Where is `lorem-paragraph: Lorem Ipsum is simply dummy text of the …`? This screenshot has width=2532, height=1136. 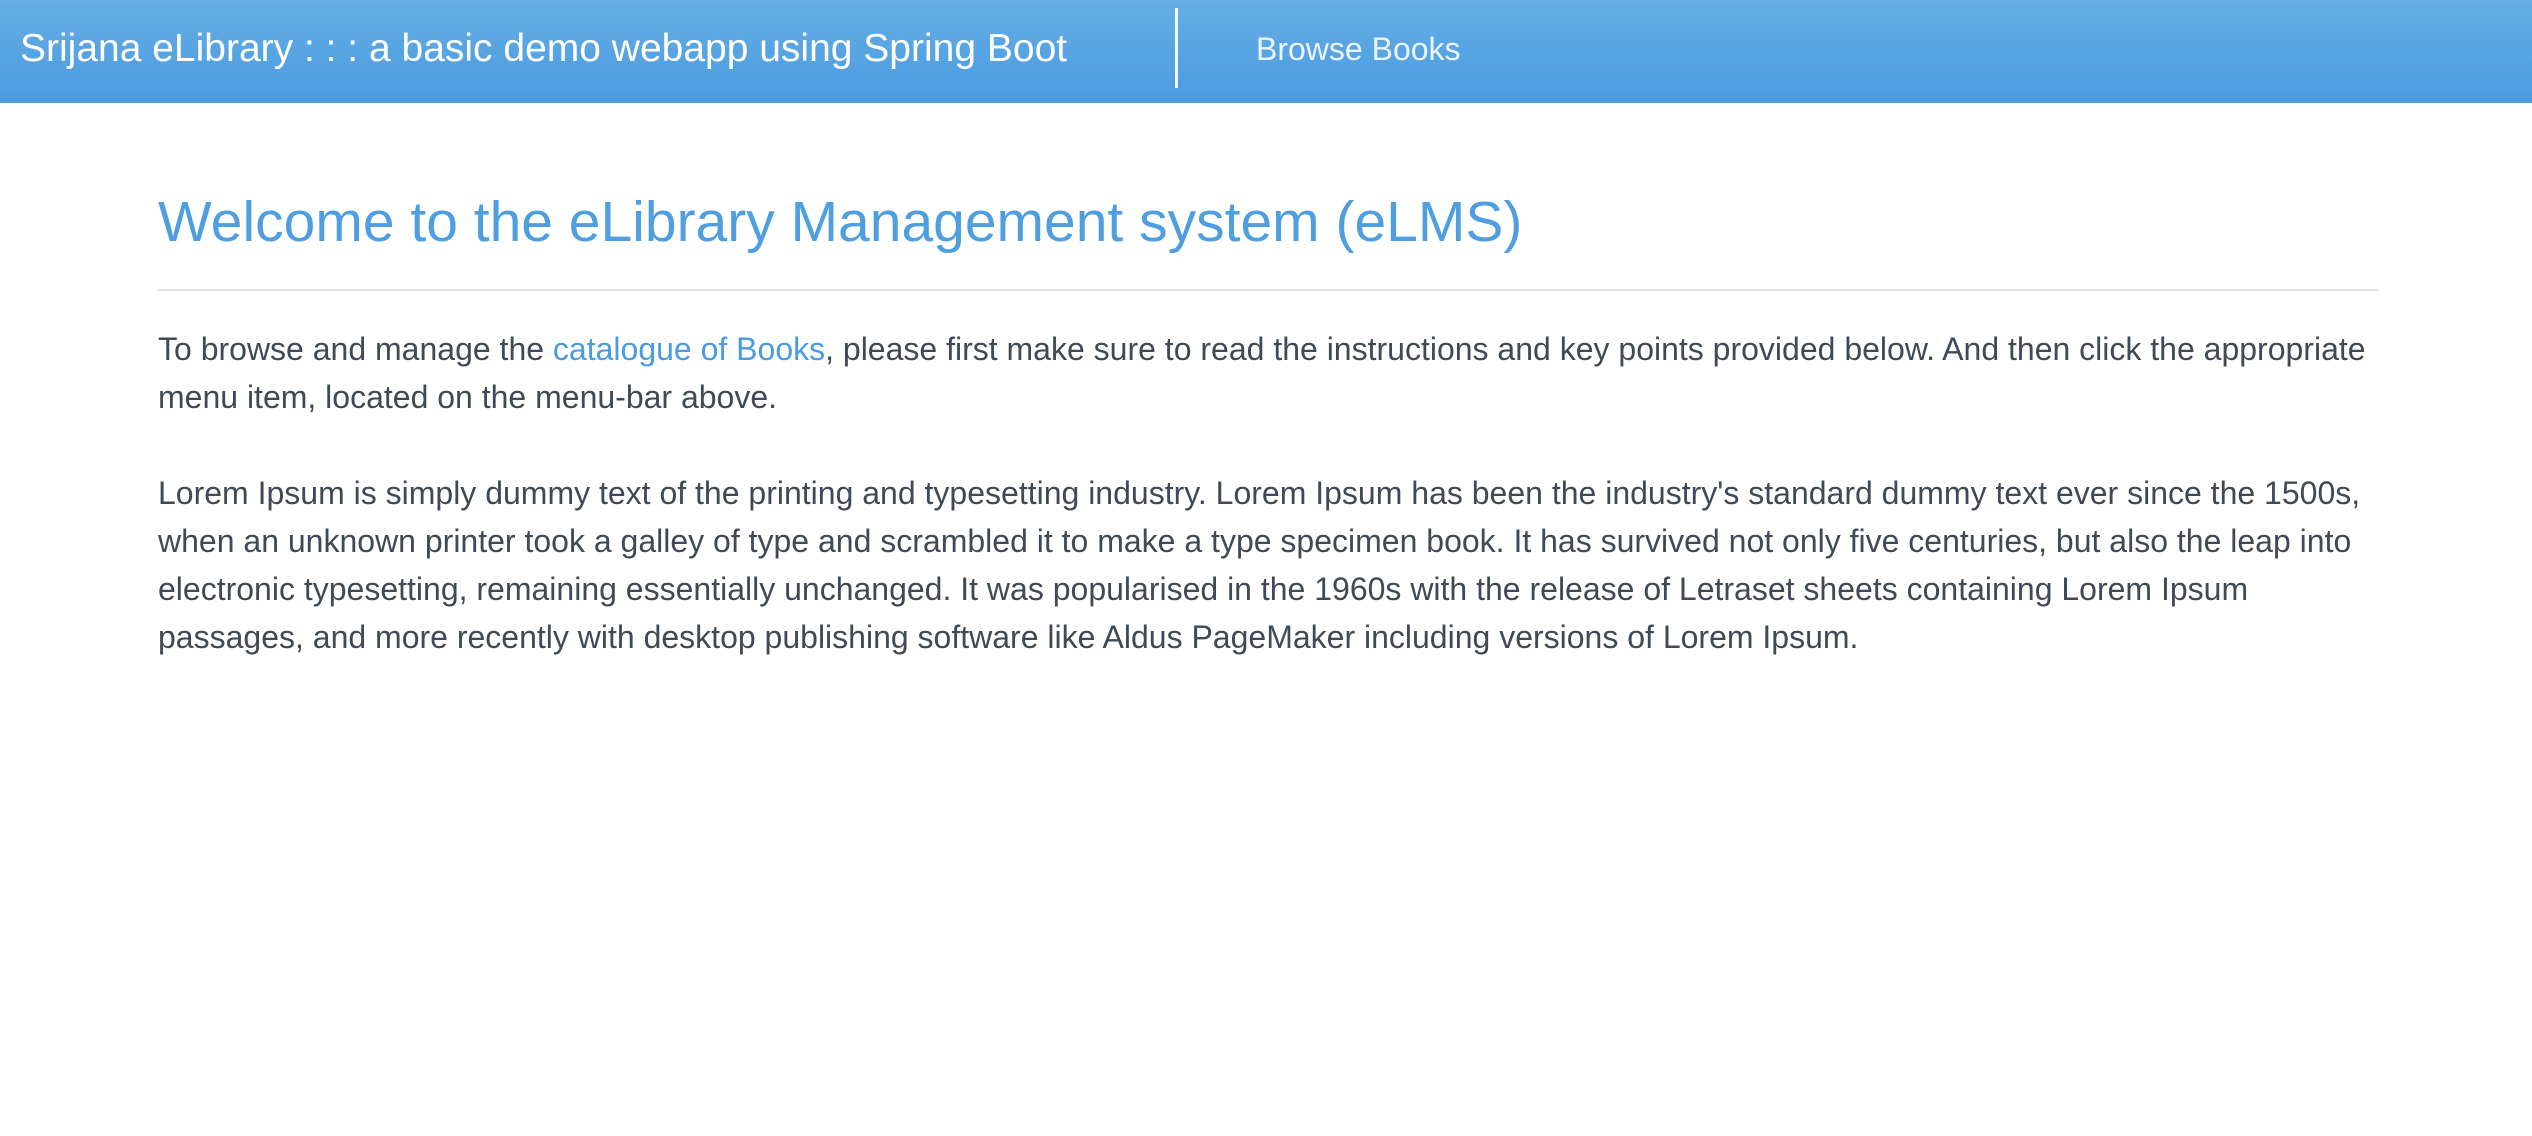 lorem-paragraph: Lorem Ipsum is simply dummy text of the … is located at coordinates (1259, 565).